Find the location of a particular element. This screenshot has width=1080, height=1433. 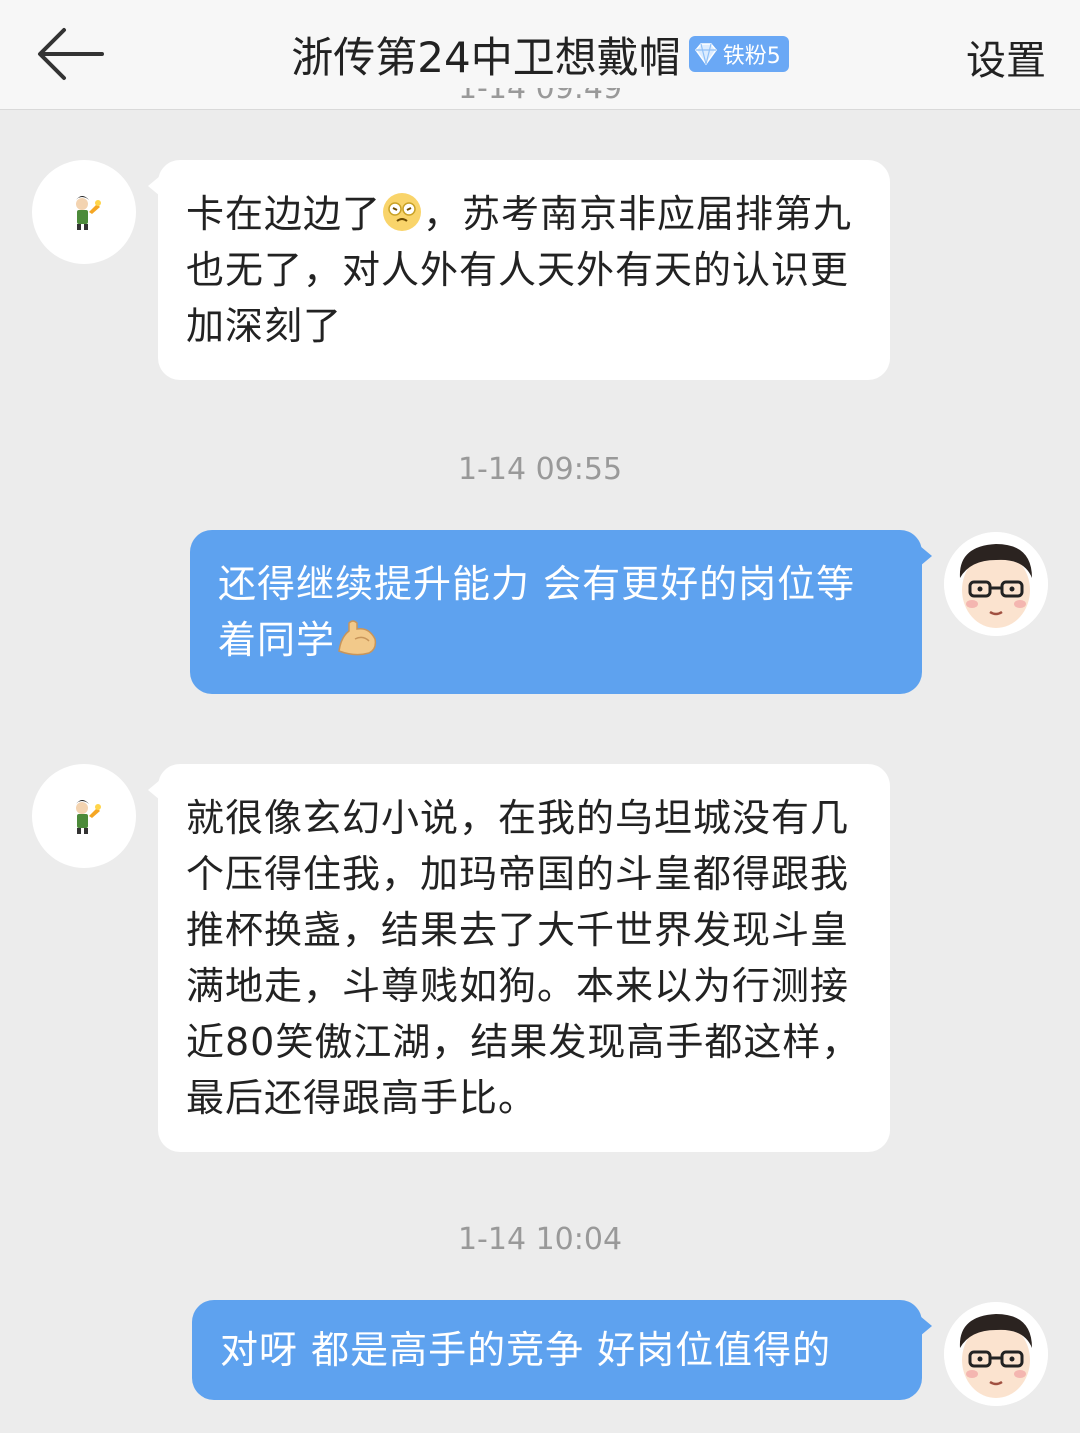

message-bubble-received: 卡在边边了 ，苏考南京非应届排第九也无了，对人外有人天外有天的认识更加深刻了 is located at coordinates (519, 270).